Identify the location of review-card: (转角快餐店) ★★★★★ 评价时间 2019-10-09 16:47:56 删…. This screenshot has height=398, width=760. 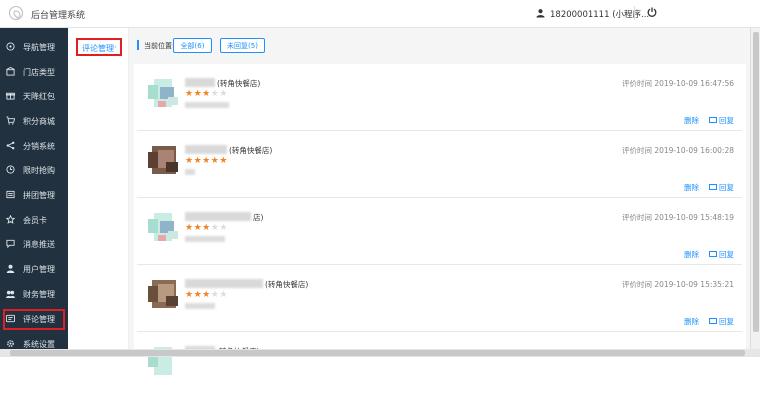
(439, 97).